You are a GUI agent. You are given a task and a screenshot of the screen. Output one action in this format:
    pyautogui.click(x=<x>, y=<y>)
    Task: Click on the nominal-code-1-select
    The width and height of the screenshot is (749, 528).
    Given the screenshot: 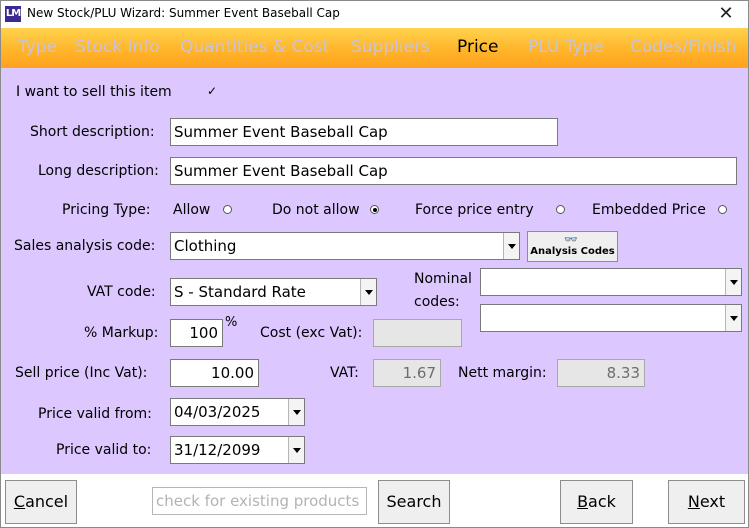 What is the action you would take?
    pyautogui.click(x=611, y=282)
    